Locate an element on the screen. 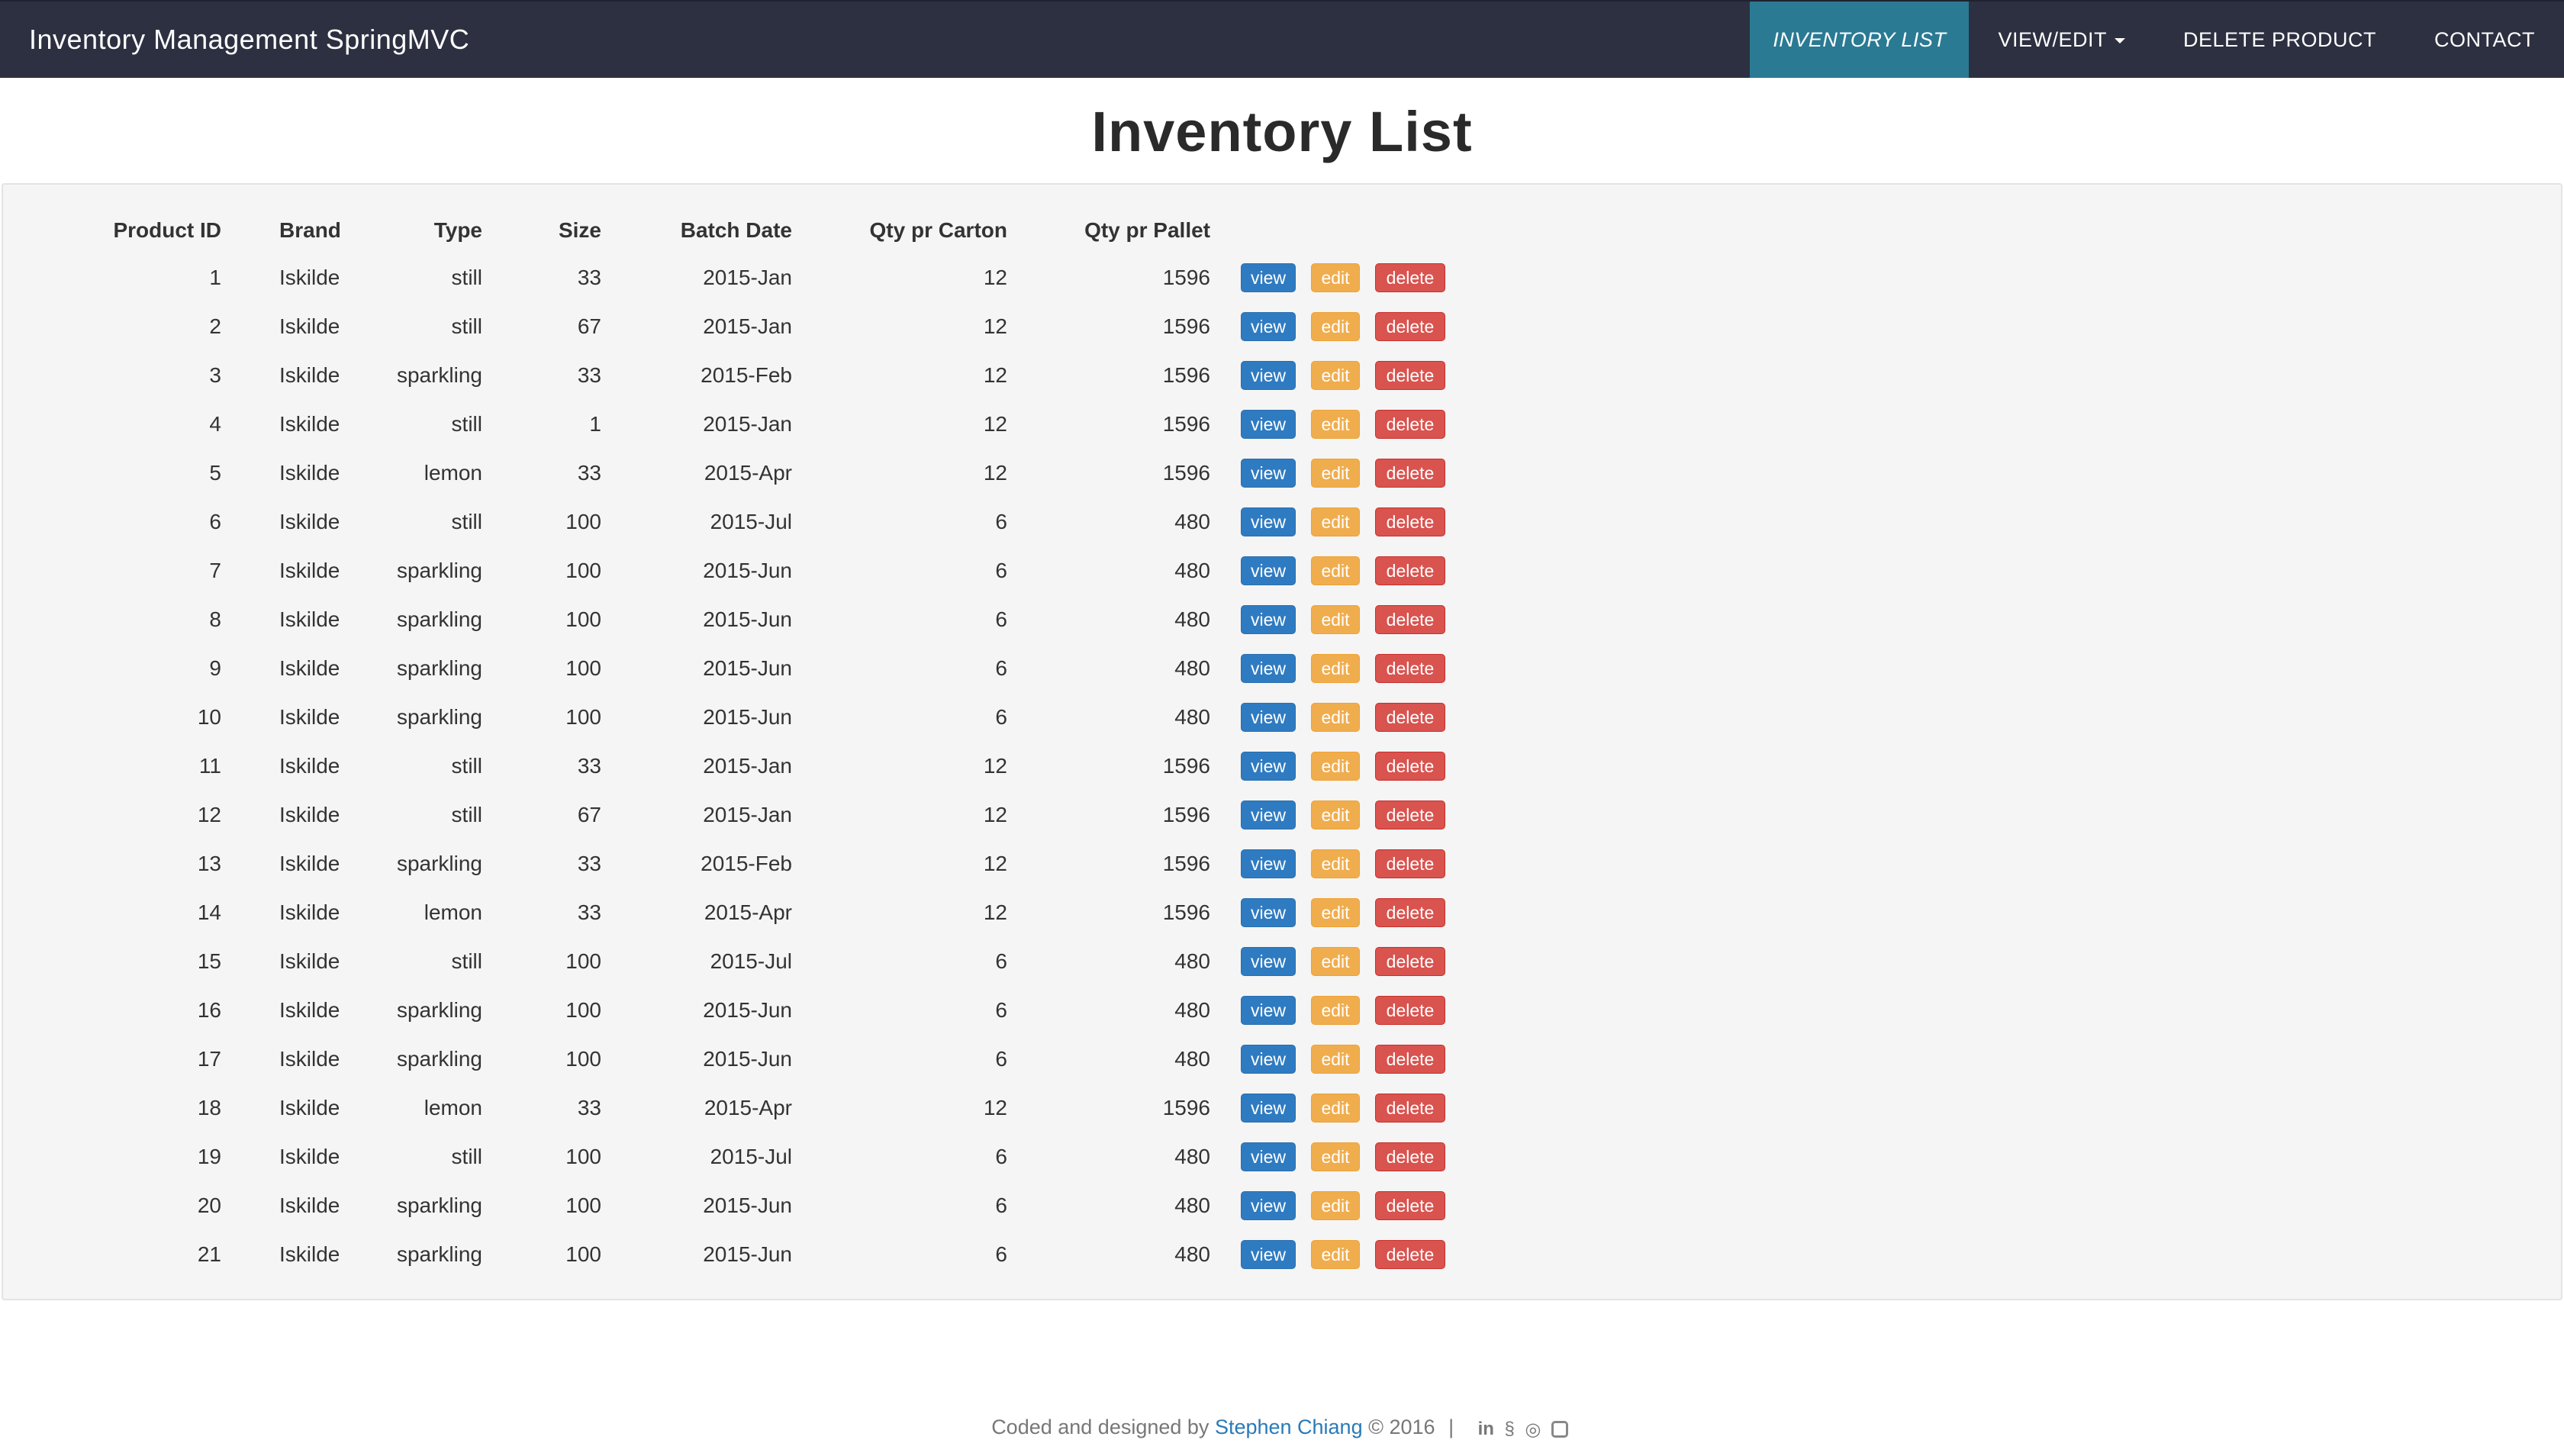 This screenshot has width=2564, height=1456. linkedin-icon: in is located at coordinates (1486, 1429).